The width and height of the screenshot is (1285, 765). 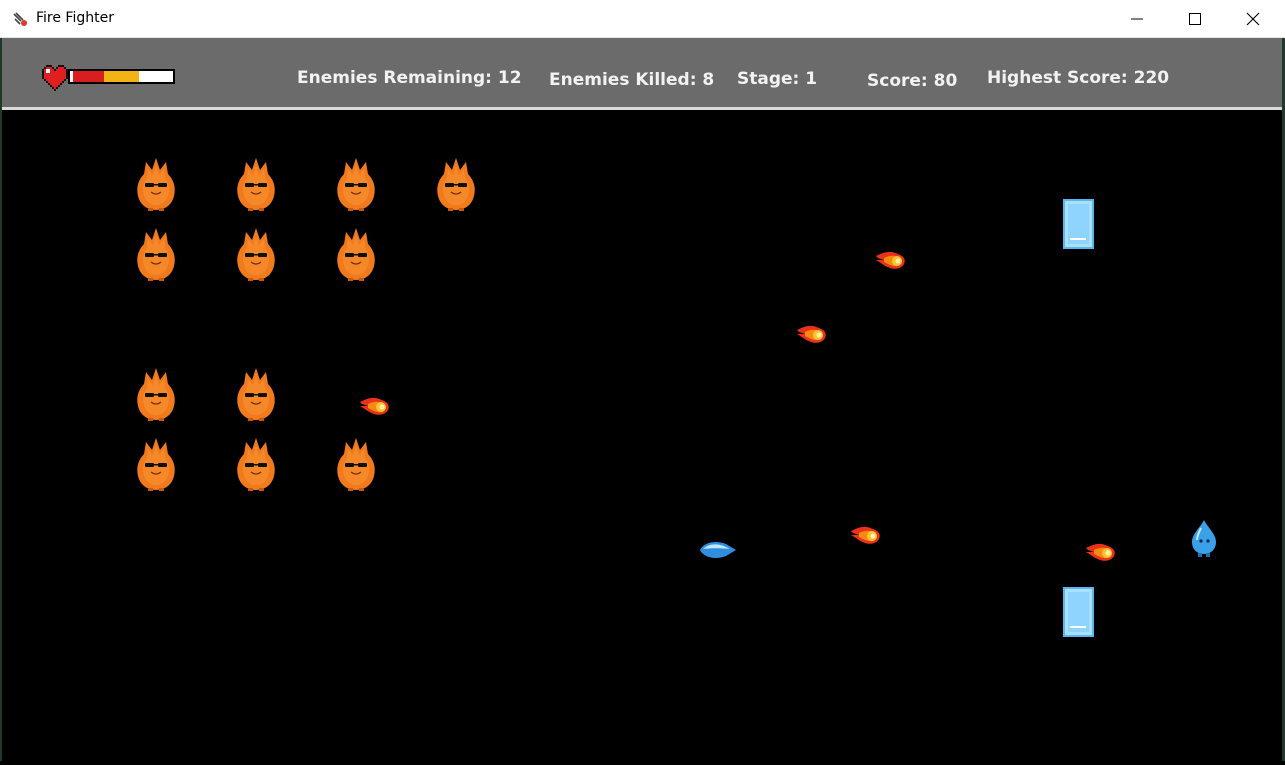 I want to click on maximize-icon, so click(x=1195, y=19).